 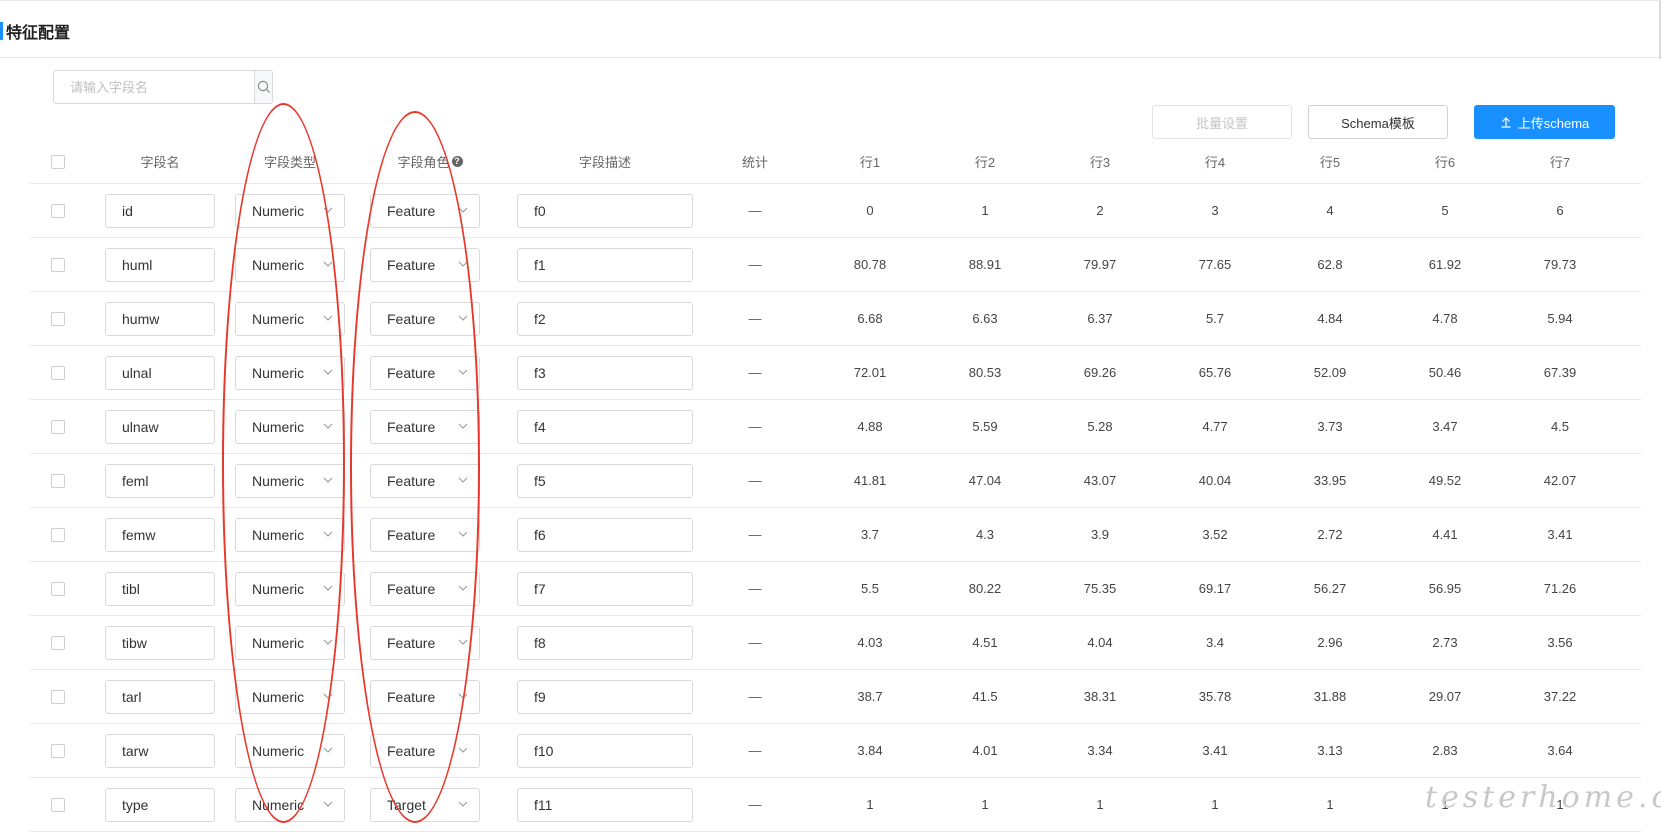 What do you see at coordinates (160, 318) in the screenshot?
I see `field-name-input: humw` at bounding box center [160, 318].